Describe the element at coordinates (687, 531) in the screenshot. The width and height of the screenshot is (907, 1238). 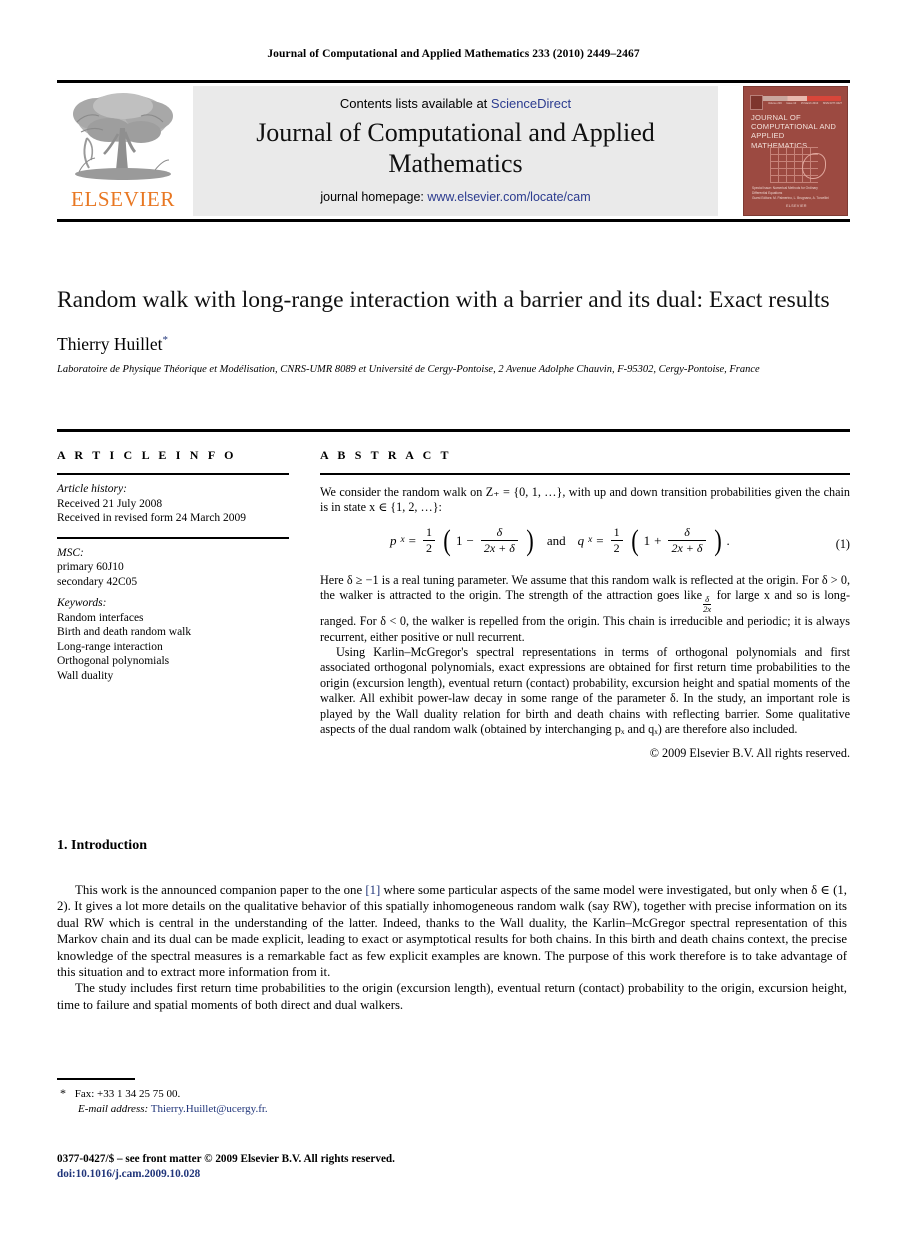
I see `eq-delta-num-2: δ` at that location.